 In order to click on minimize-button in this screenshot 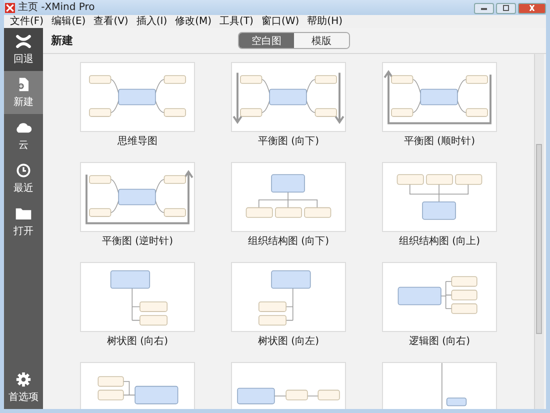, I will do `click(484, 8)`.